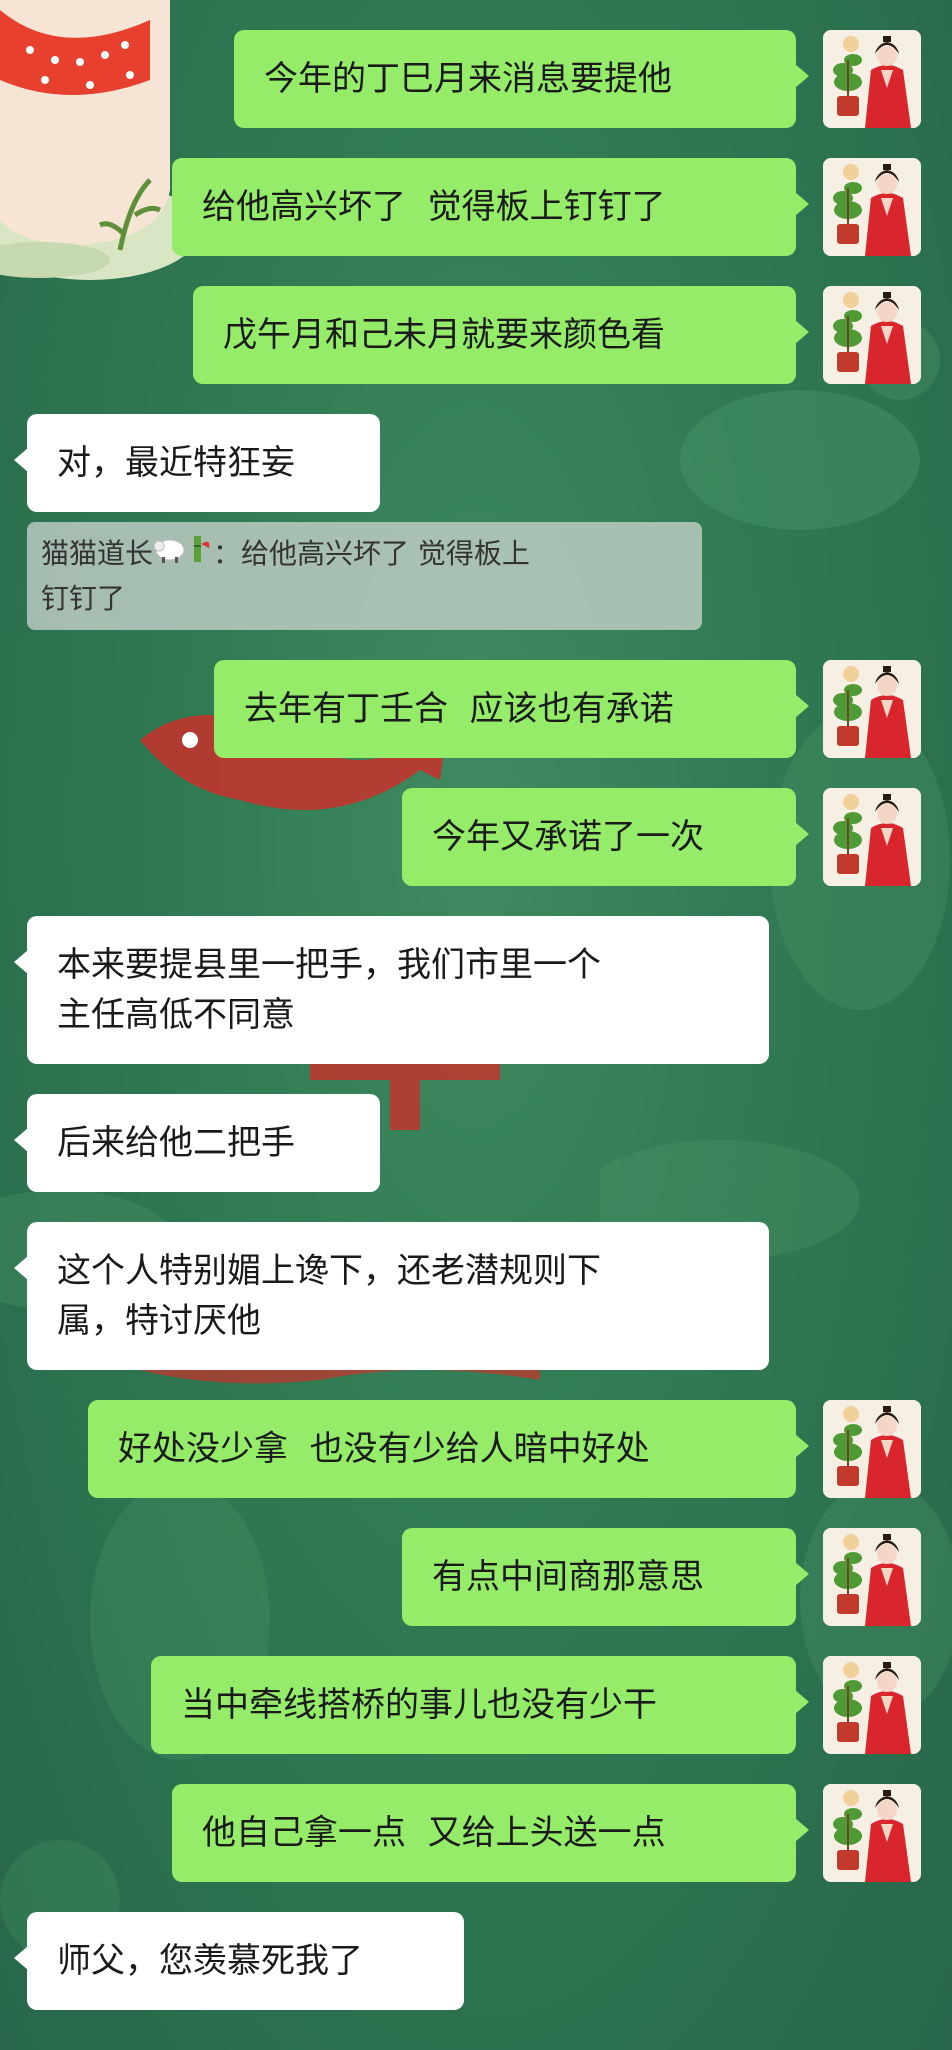 The width and height of the screenshot is (952, 2050). What do you see at coordinates (391, 990) in the screenshot?
I see `received-message-bubble: 本来要提县里一把手，我们市里一个 主任高低不同意` at bounding box center [391, 990].